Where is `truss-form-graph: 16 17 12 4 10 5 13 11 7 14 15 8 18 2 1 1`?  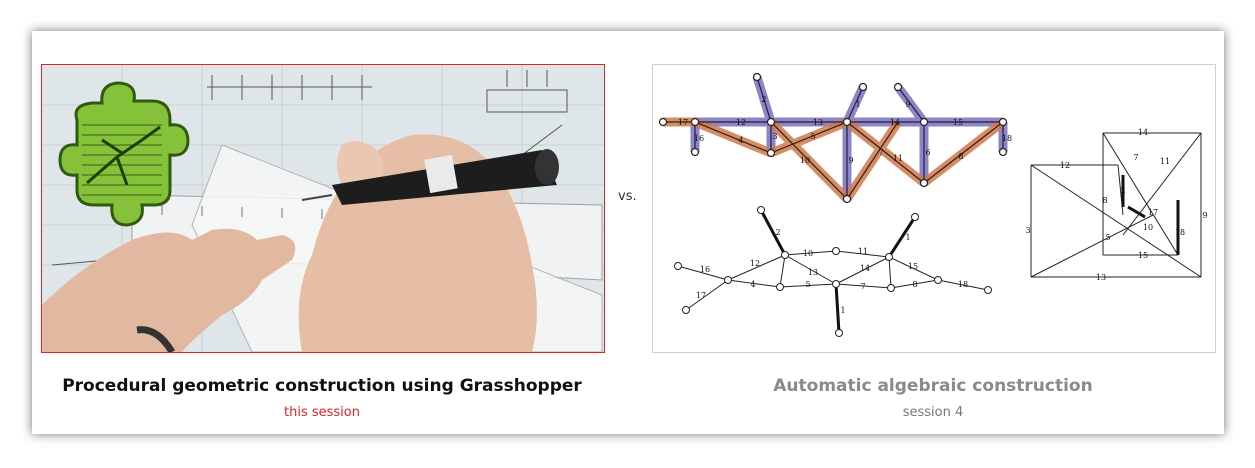
truss-form-graph: 16 17 12 4 10 5 13 11 7 14 15 8 18 2 1 1 is located at coordinates (833, 271).